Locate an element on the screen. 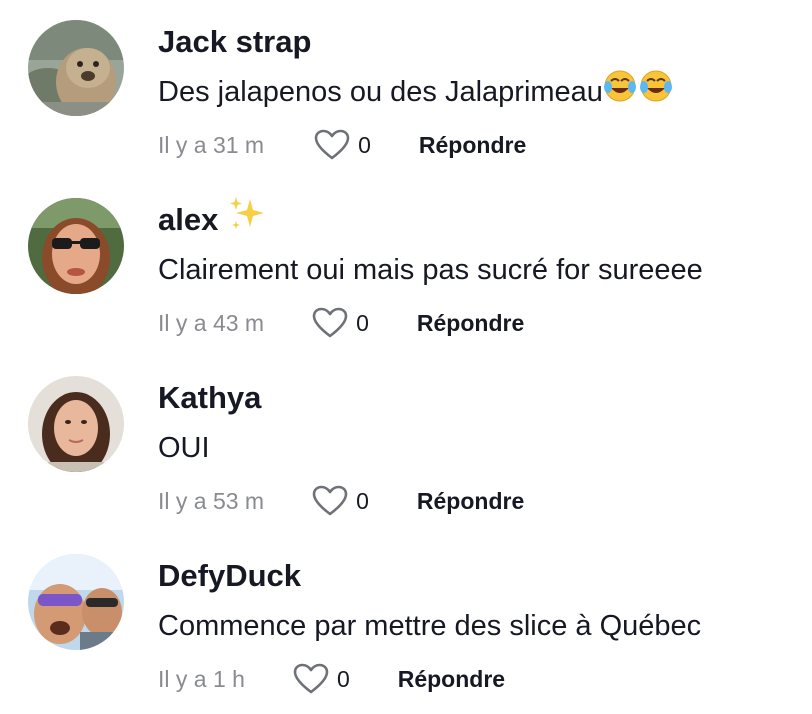 This screenshot has height=714, width=812. kathya-avatar-image is located at coordinates (76, 424).